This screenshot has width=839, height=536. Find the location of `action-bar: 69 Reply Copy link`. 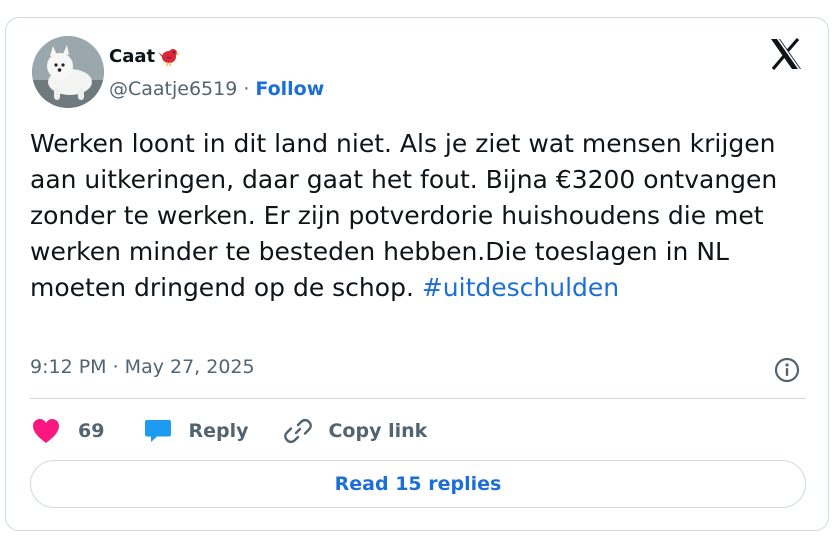

action-bar: 69 Reply Copy link is located at coordinates (229, 431).